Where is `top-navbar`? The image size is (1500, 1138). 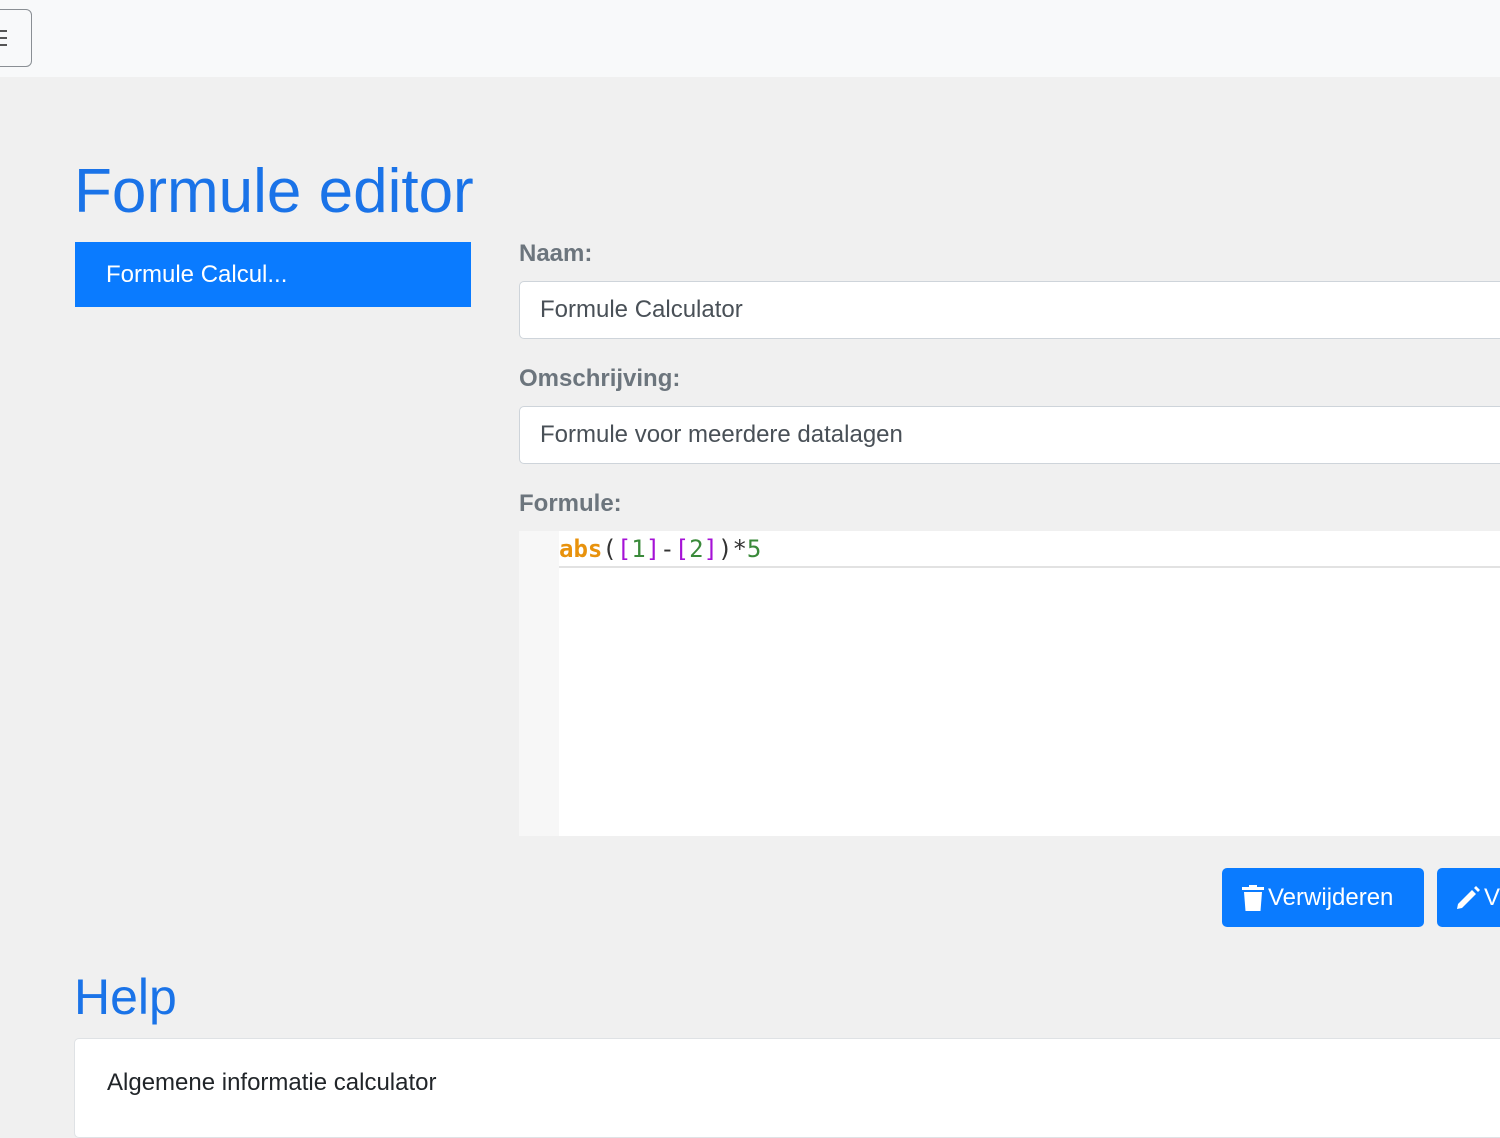 top-navbar is located at coordinates (750, 38).